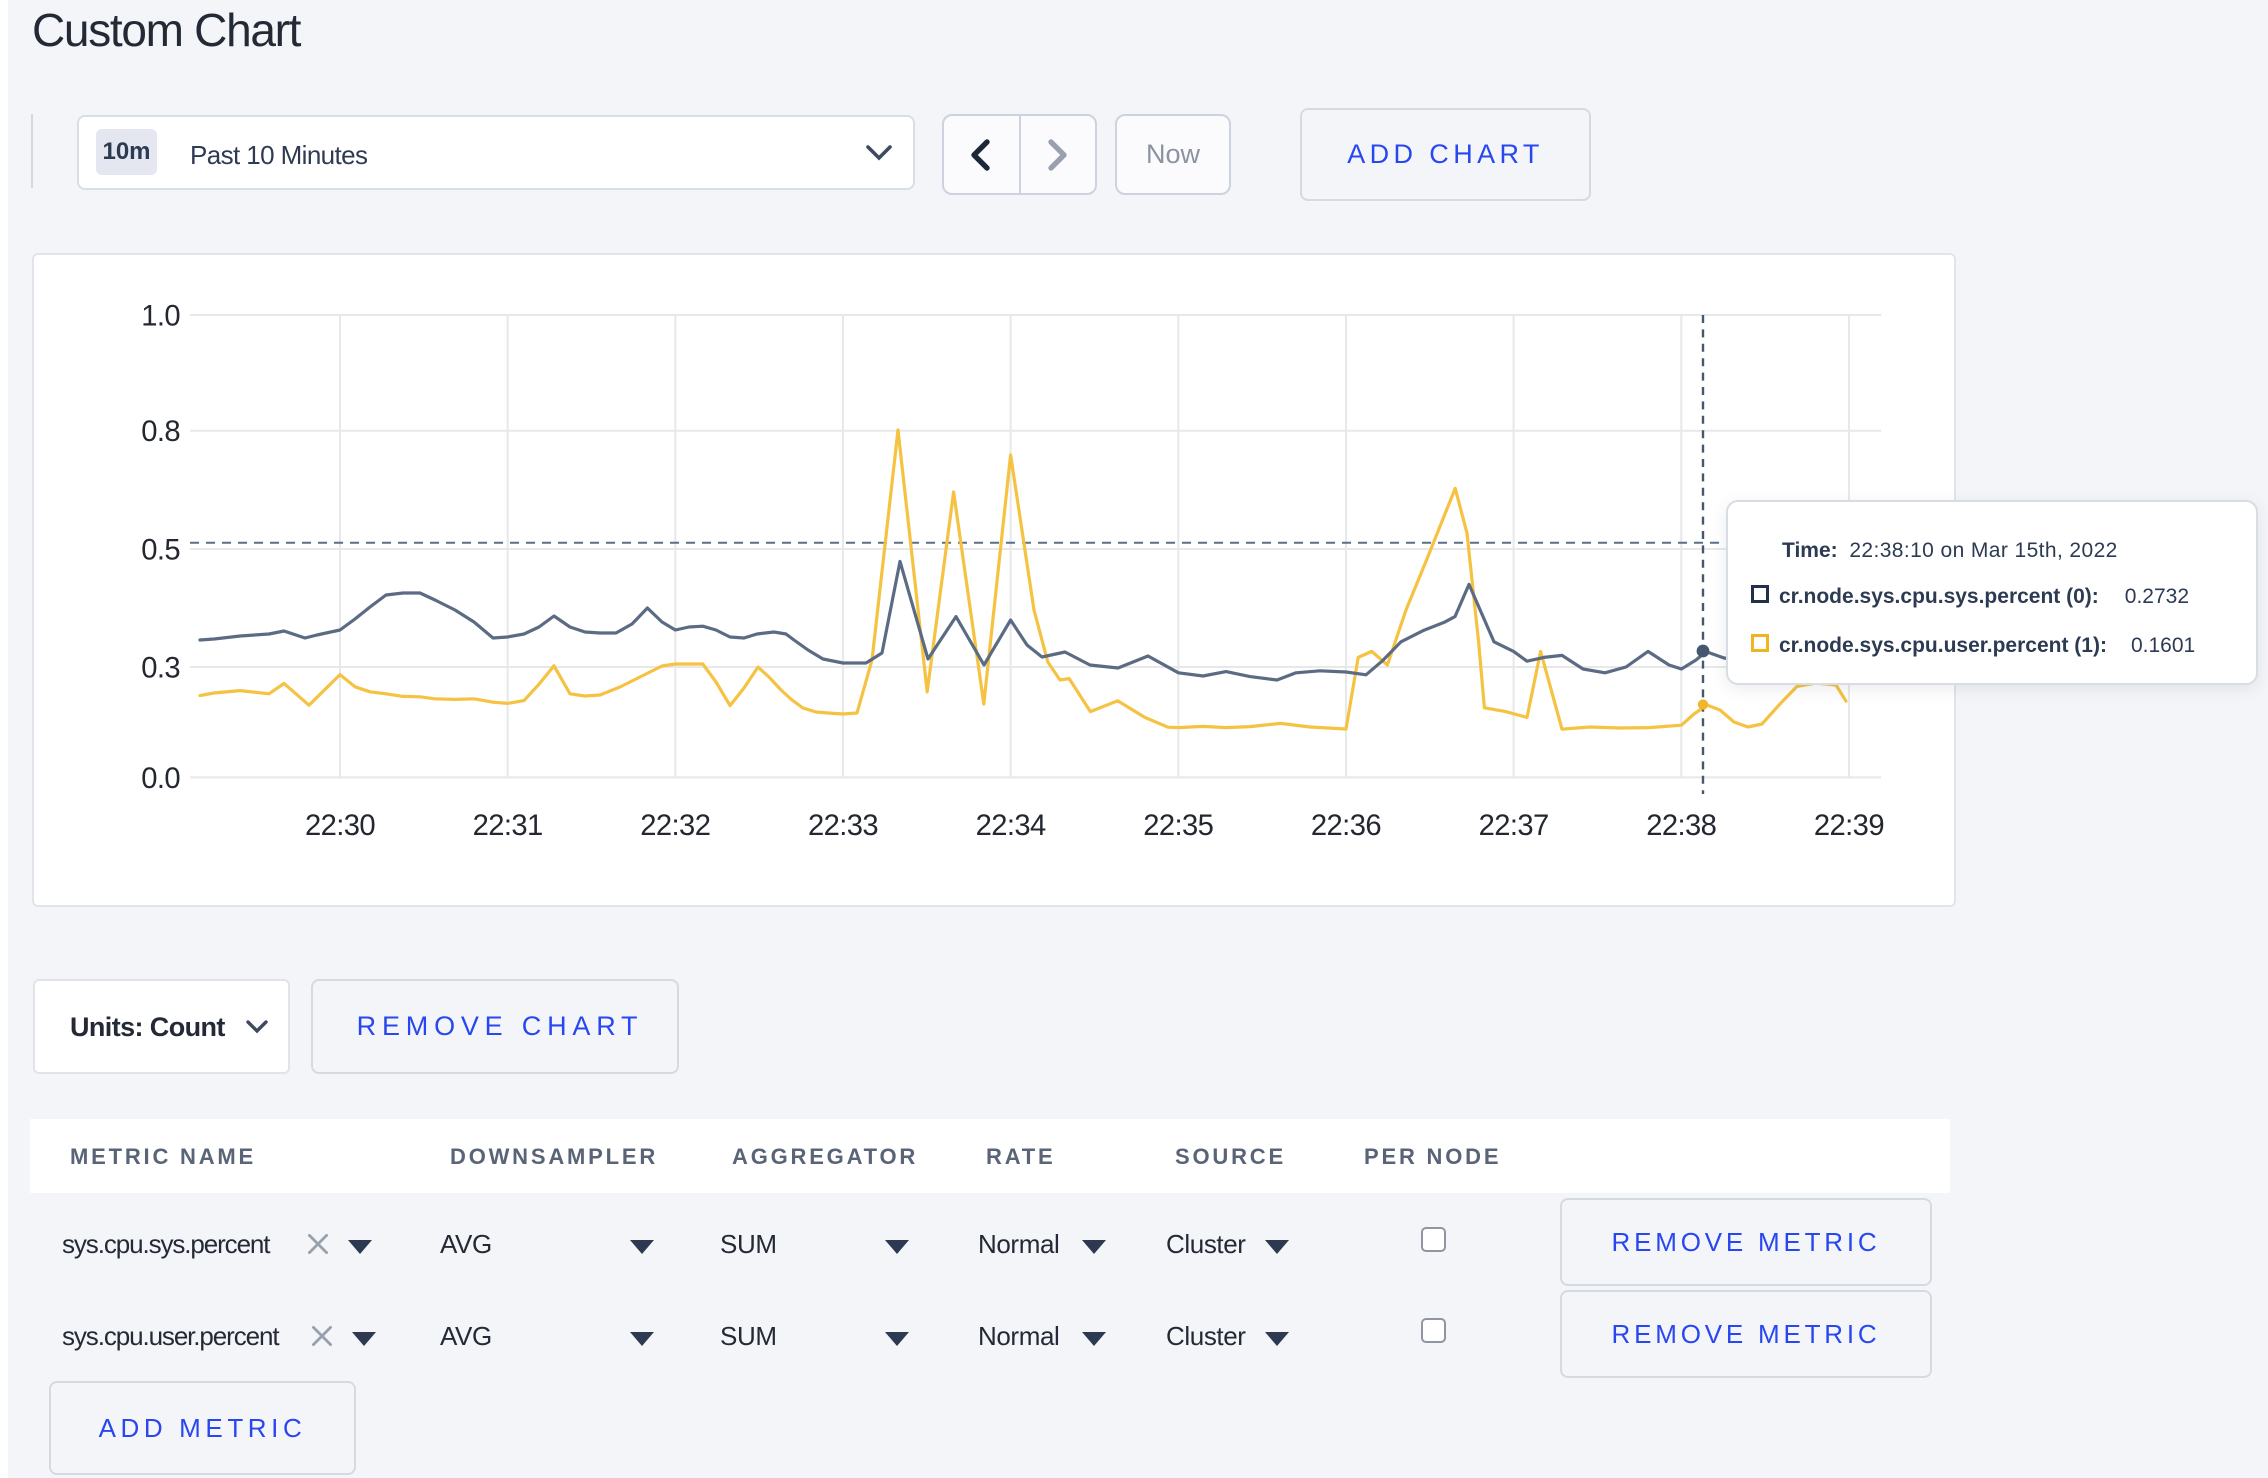  What do you see at coordinates (675, 826) in the screenshot?
I see `svg-text: 22:32` at bounding box center [675, 826].